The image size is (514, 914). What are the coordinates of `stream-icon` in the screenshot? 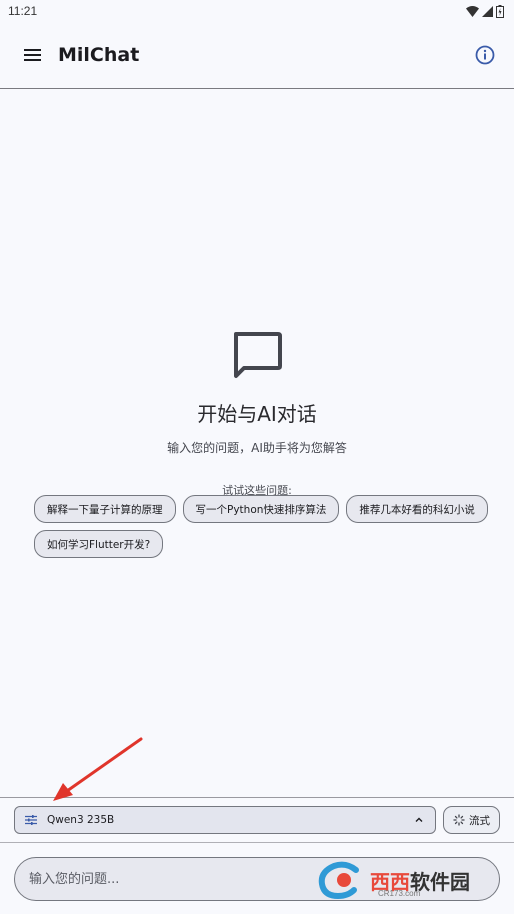 It's located at (459, 820).